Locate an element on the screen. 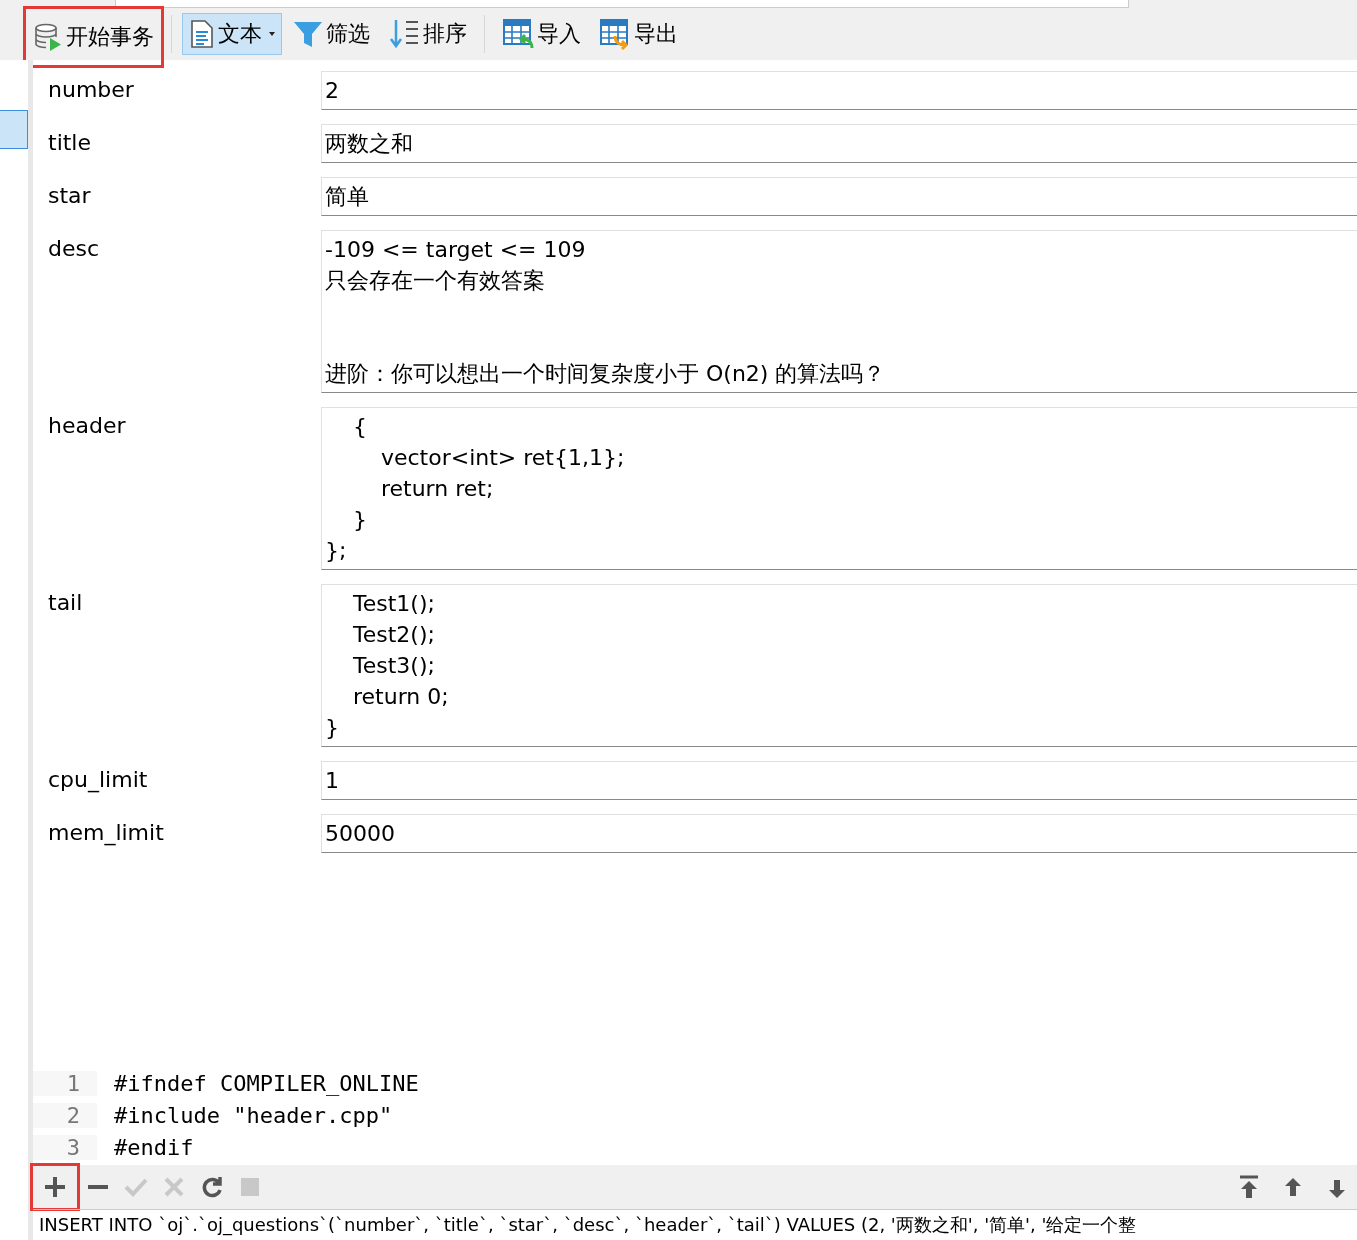 The height and width of the screenshot is (1240, 1357). filter-icon is located at coordinates (308, 34).